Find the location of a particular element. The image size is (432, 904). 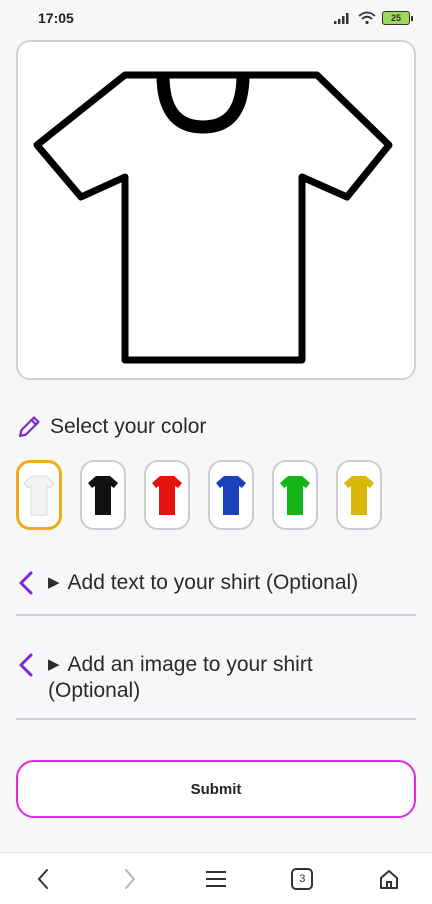

tabs-icon: 3 is located at coordinates (302, 878).